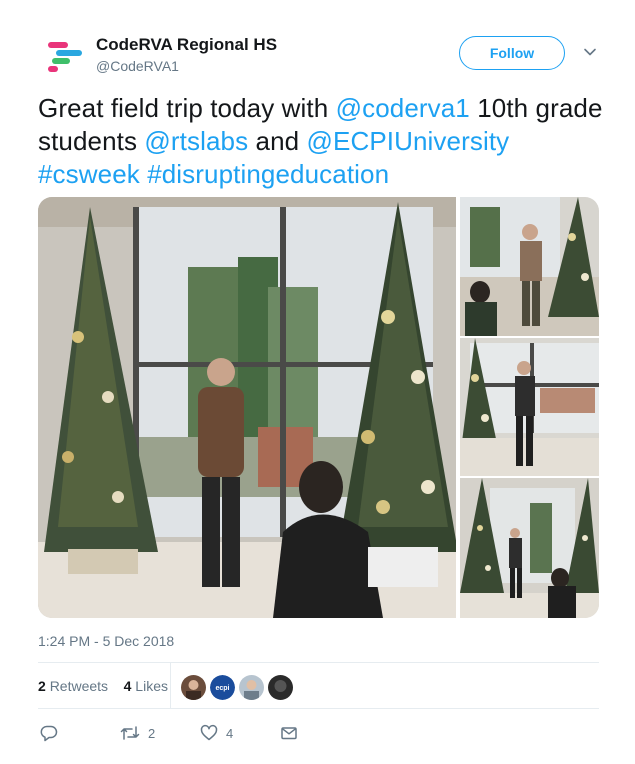  I want to click on retweet-icon, so click(130, 733).